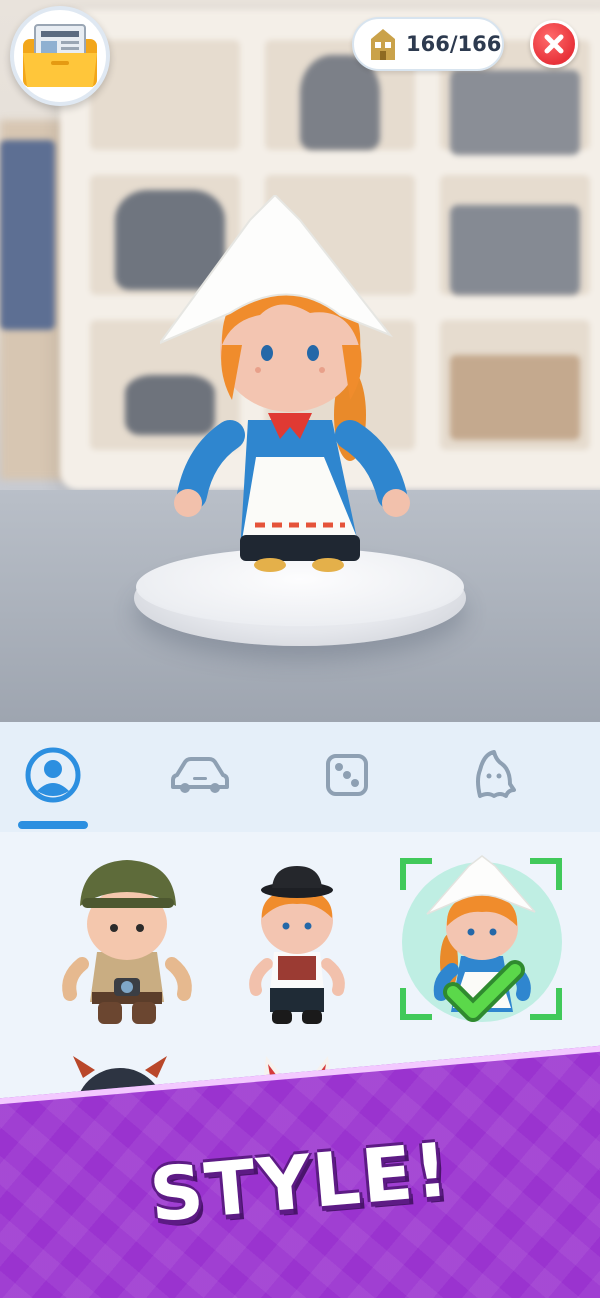 The height and width of the screenshot is (1298, 600). I want to click on close-button, so click(554, 44).